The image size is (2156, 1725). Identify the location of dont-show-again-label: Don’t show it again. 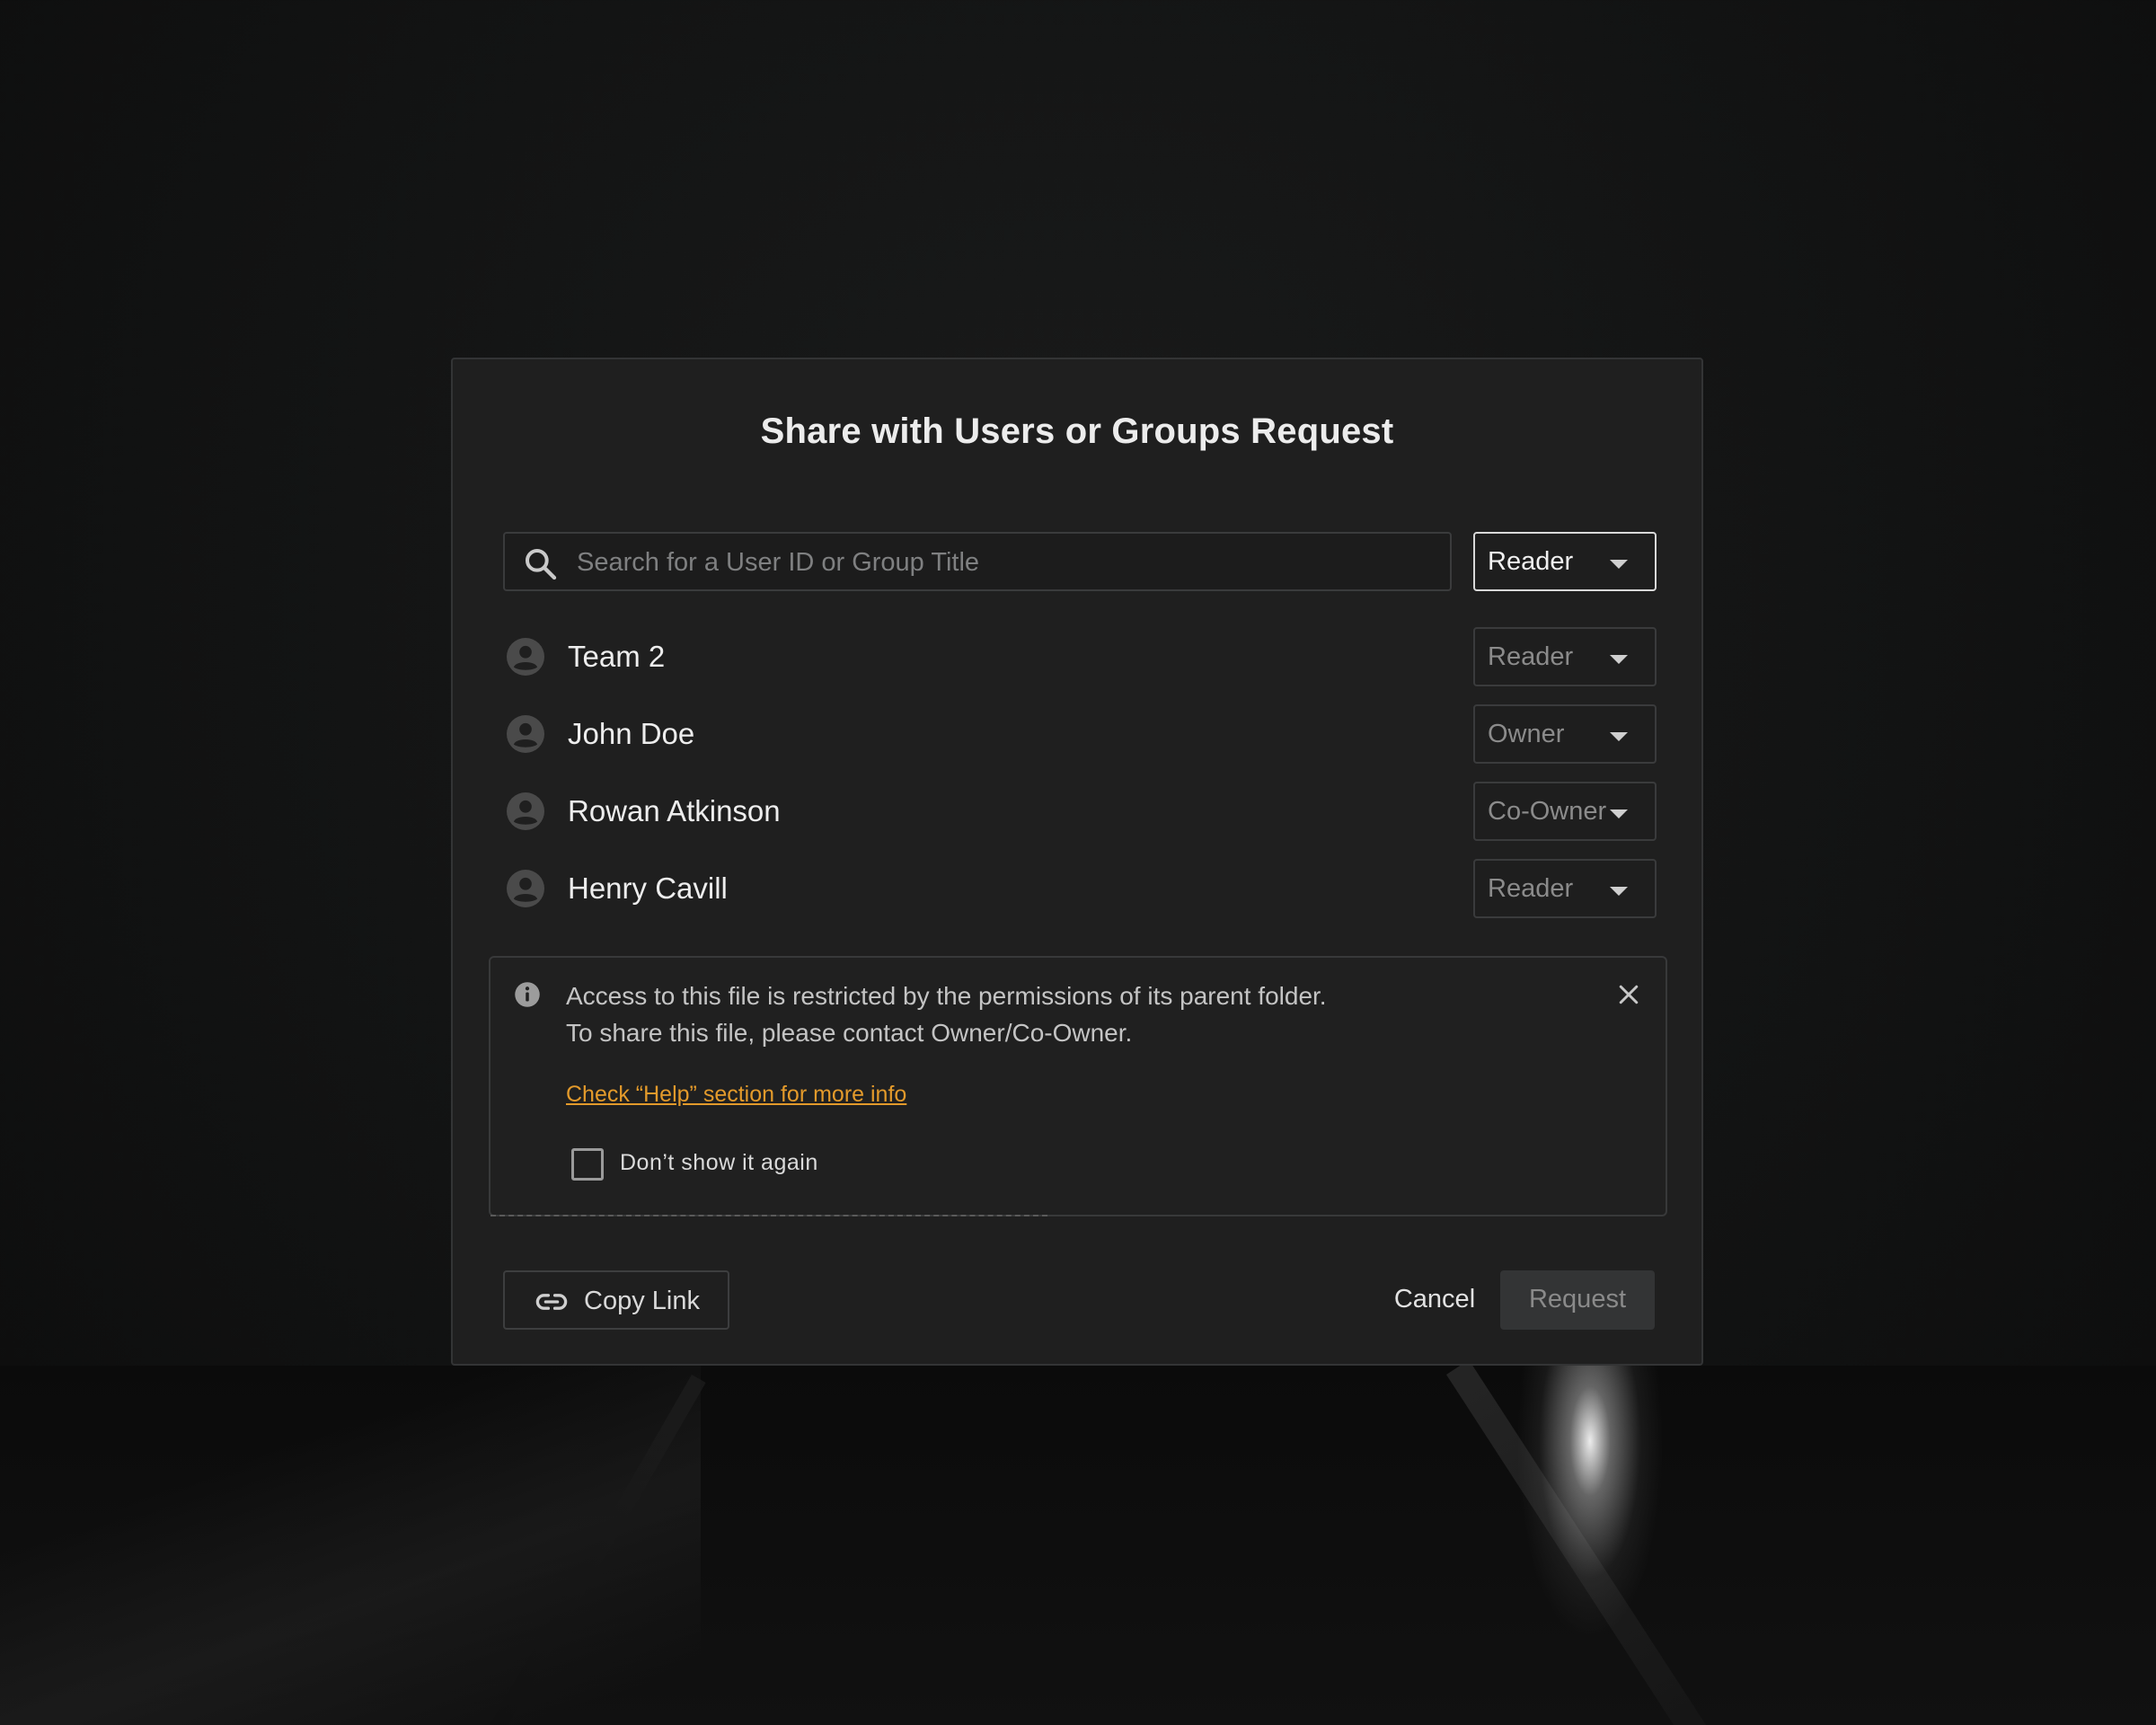
(719, 1163).